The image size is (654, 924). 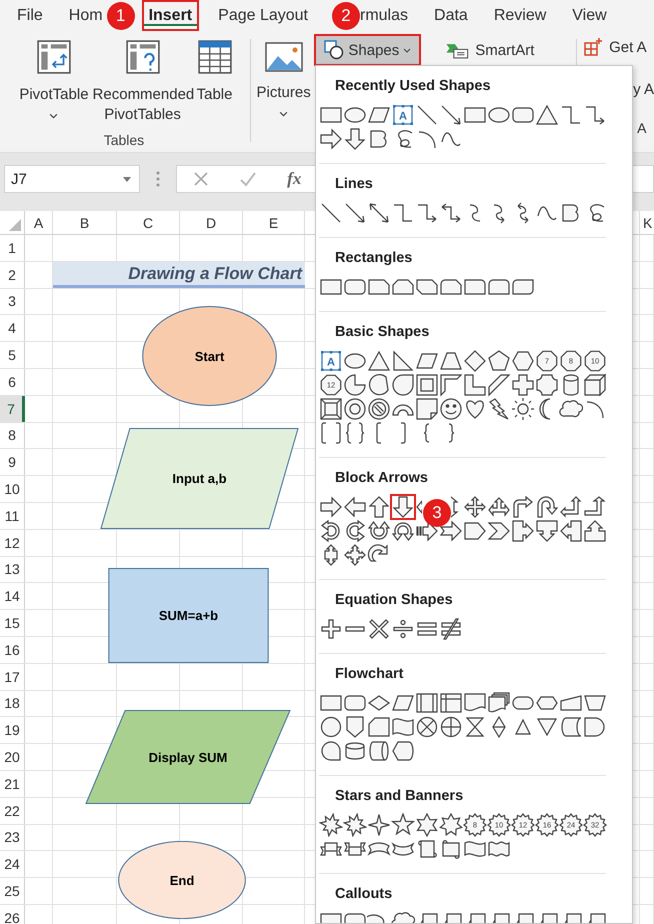 I want to click on donut-icon, so click(x=355, y=409).